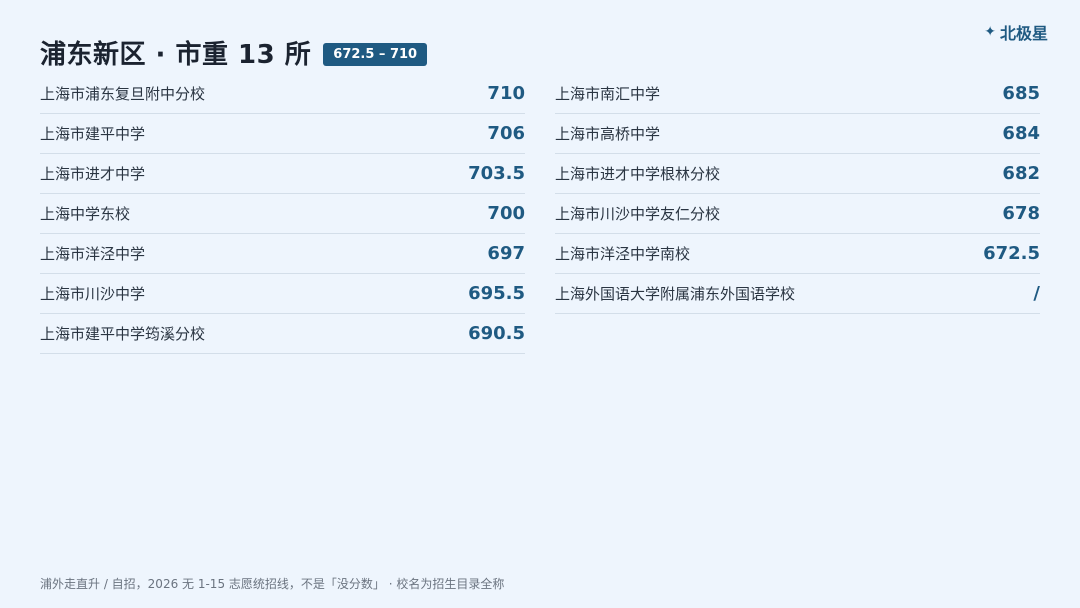 Image resolution: width=1080 pixels, height=608 pixels. Describe the element at coordinates (123, 94) in the screenshot. I see `school-name: 上海市浦东复旦附中分校` at that location.